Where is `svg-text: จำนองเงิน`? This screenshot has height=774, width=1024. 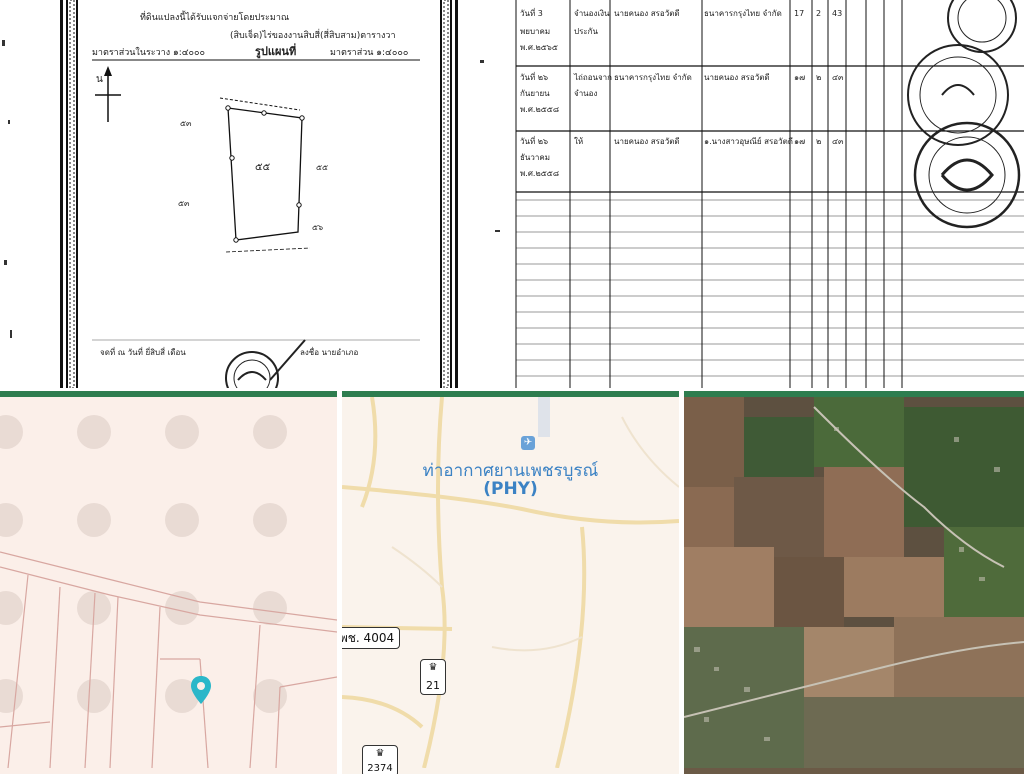
svg-text: จำนองเงิน is located at coordinates (592, 13).